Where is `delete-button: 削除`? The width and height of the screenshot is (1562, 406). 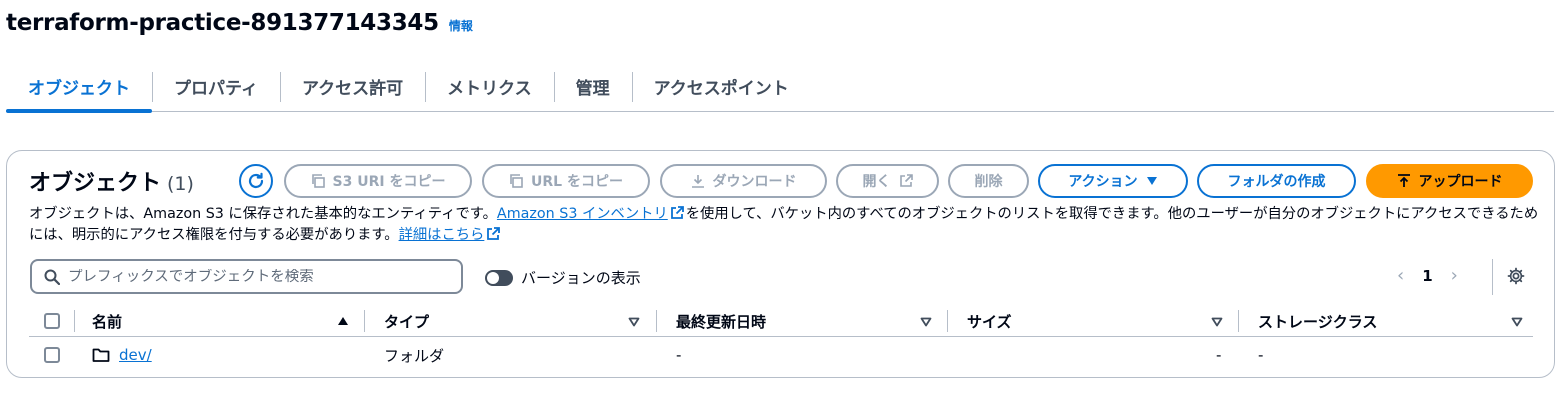
delete-button: 削除 is located at coordinates (988, 181).